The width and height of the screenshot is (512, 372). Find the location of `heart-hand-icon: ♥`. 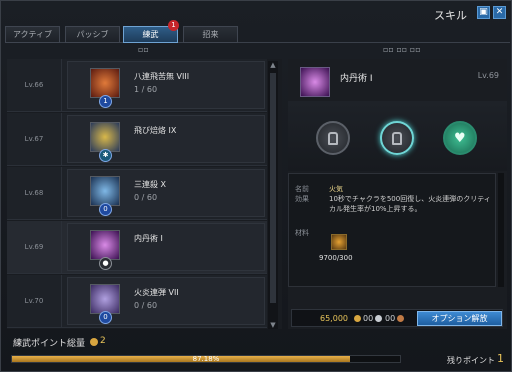

heart-hand-icon: ♥ is located at coordinates (460, 138).